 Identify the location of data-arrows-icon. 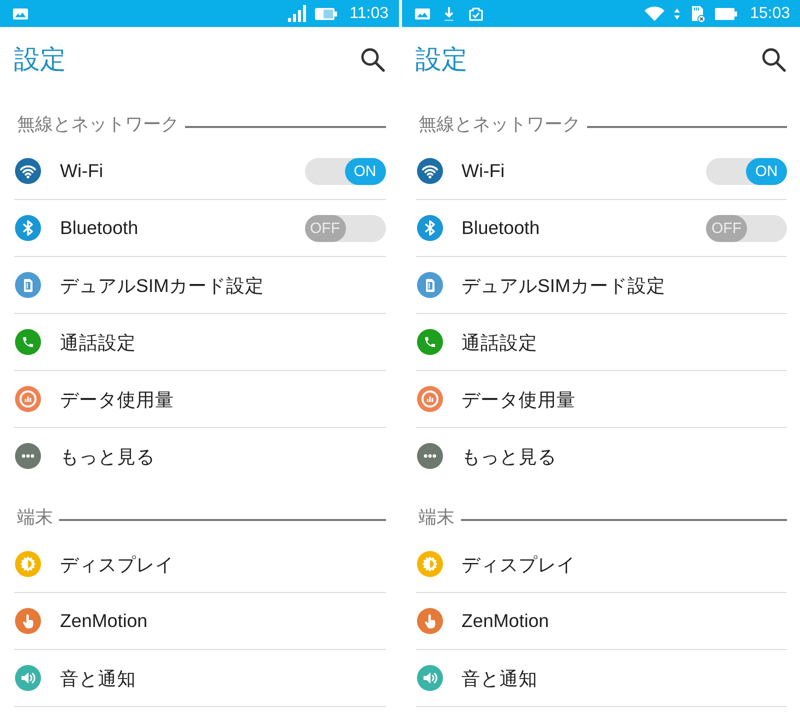
(677, 14).